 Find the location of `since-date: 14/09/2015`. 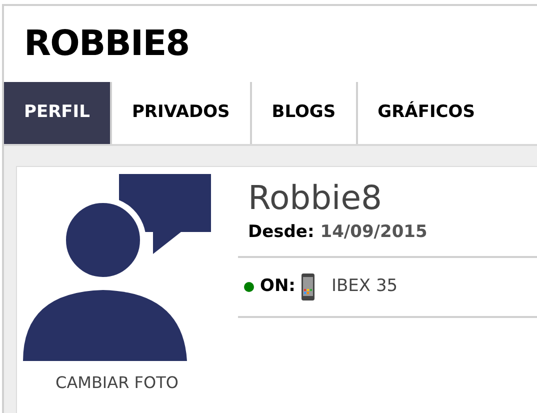

since-date: 14/09/2015 is located at coordinates (374, 232).